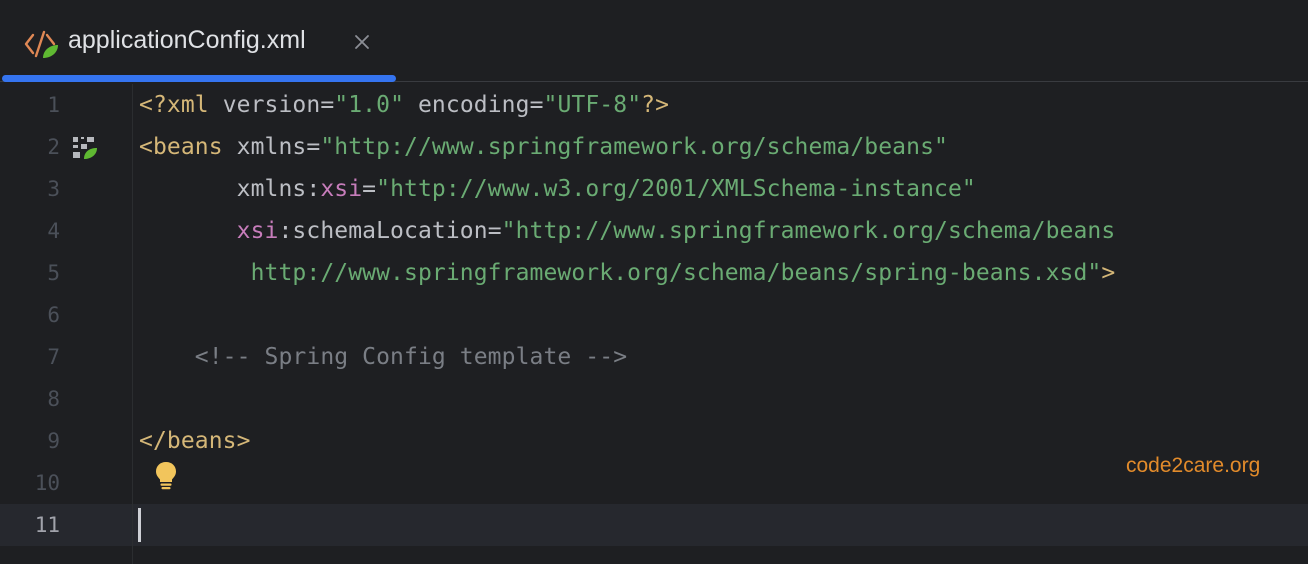  What do you see at coordinates (404, 105) in the screenshot?
I see `code-text: <?xml version="1.0" encoding="UTF-8"?>` at bounding box center [404, 105].